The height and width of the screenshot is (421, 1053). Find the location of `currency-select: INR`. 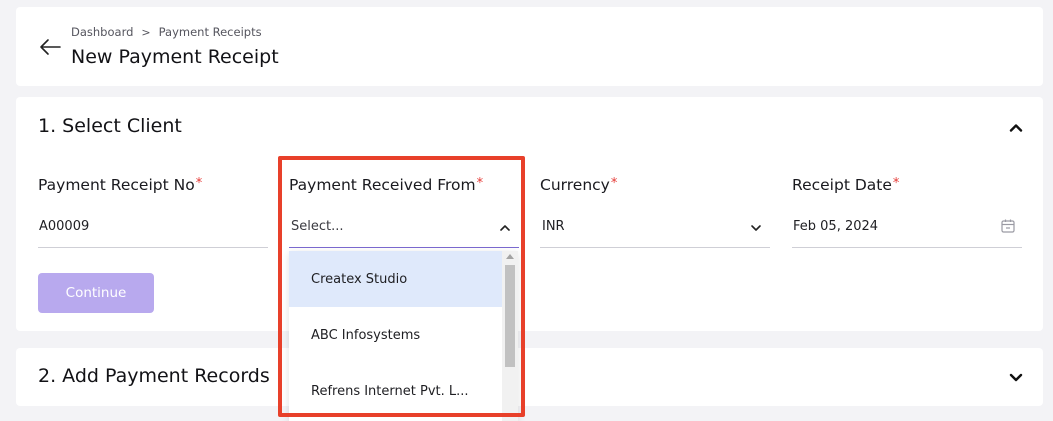

currency-select: INR is located at coordinates (655, 226).